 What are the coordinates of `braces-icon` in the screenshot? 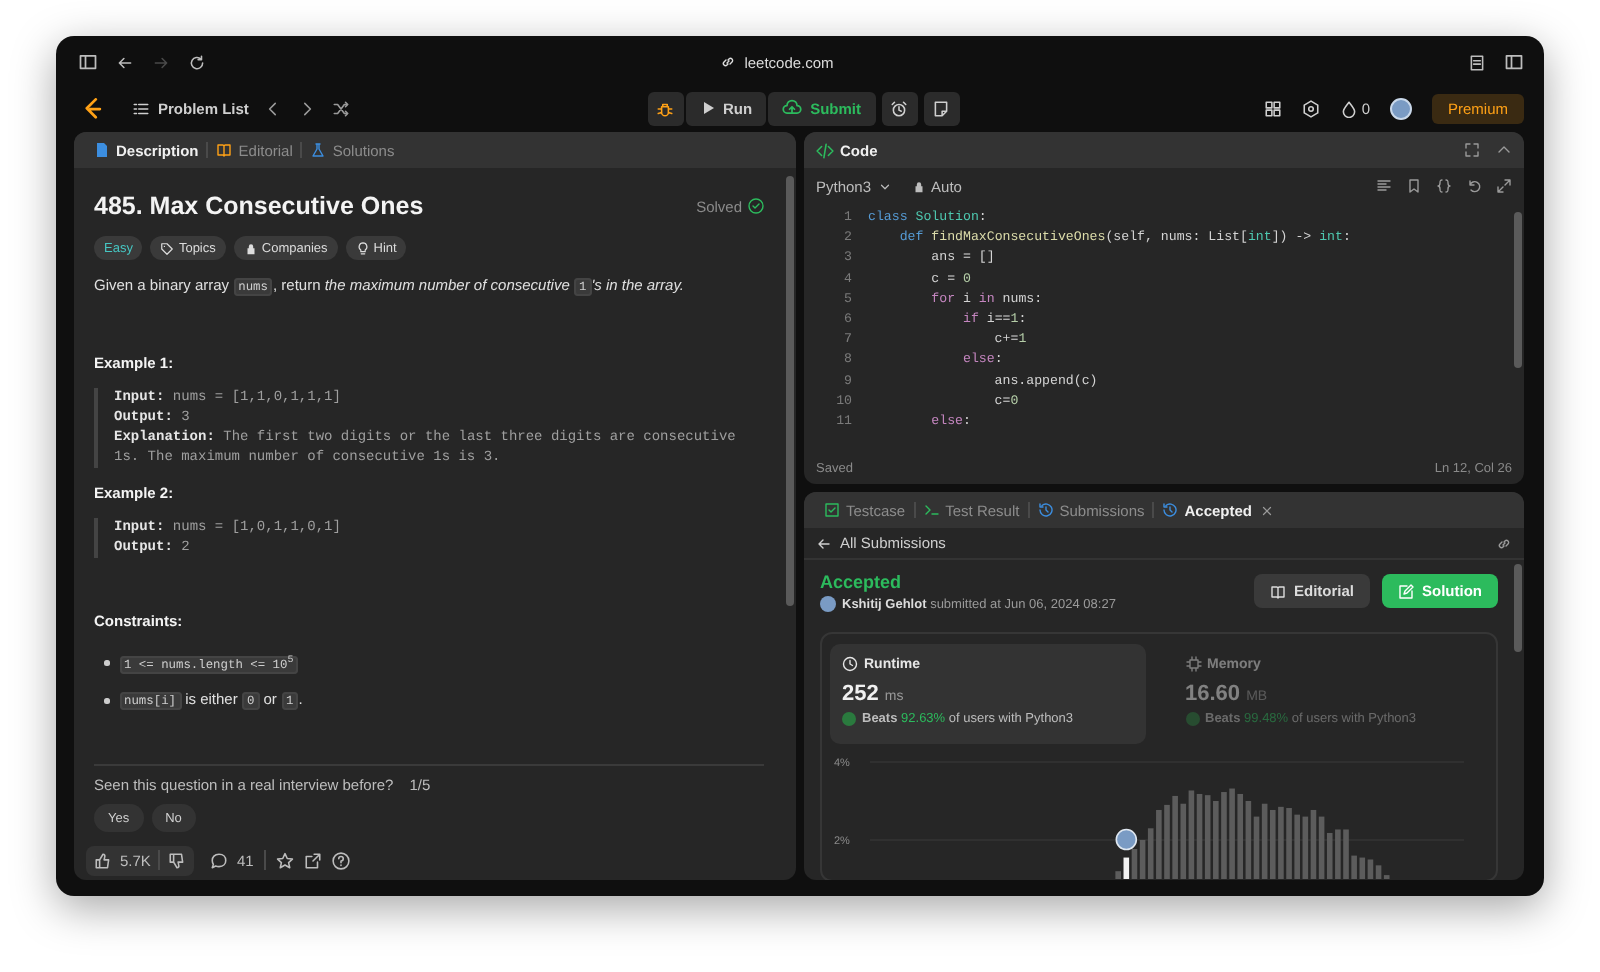 It's located at (1444, 186).